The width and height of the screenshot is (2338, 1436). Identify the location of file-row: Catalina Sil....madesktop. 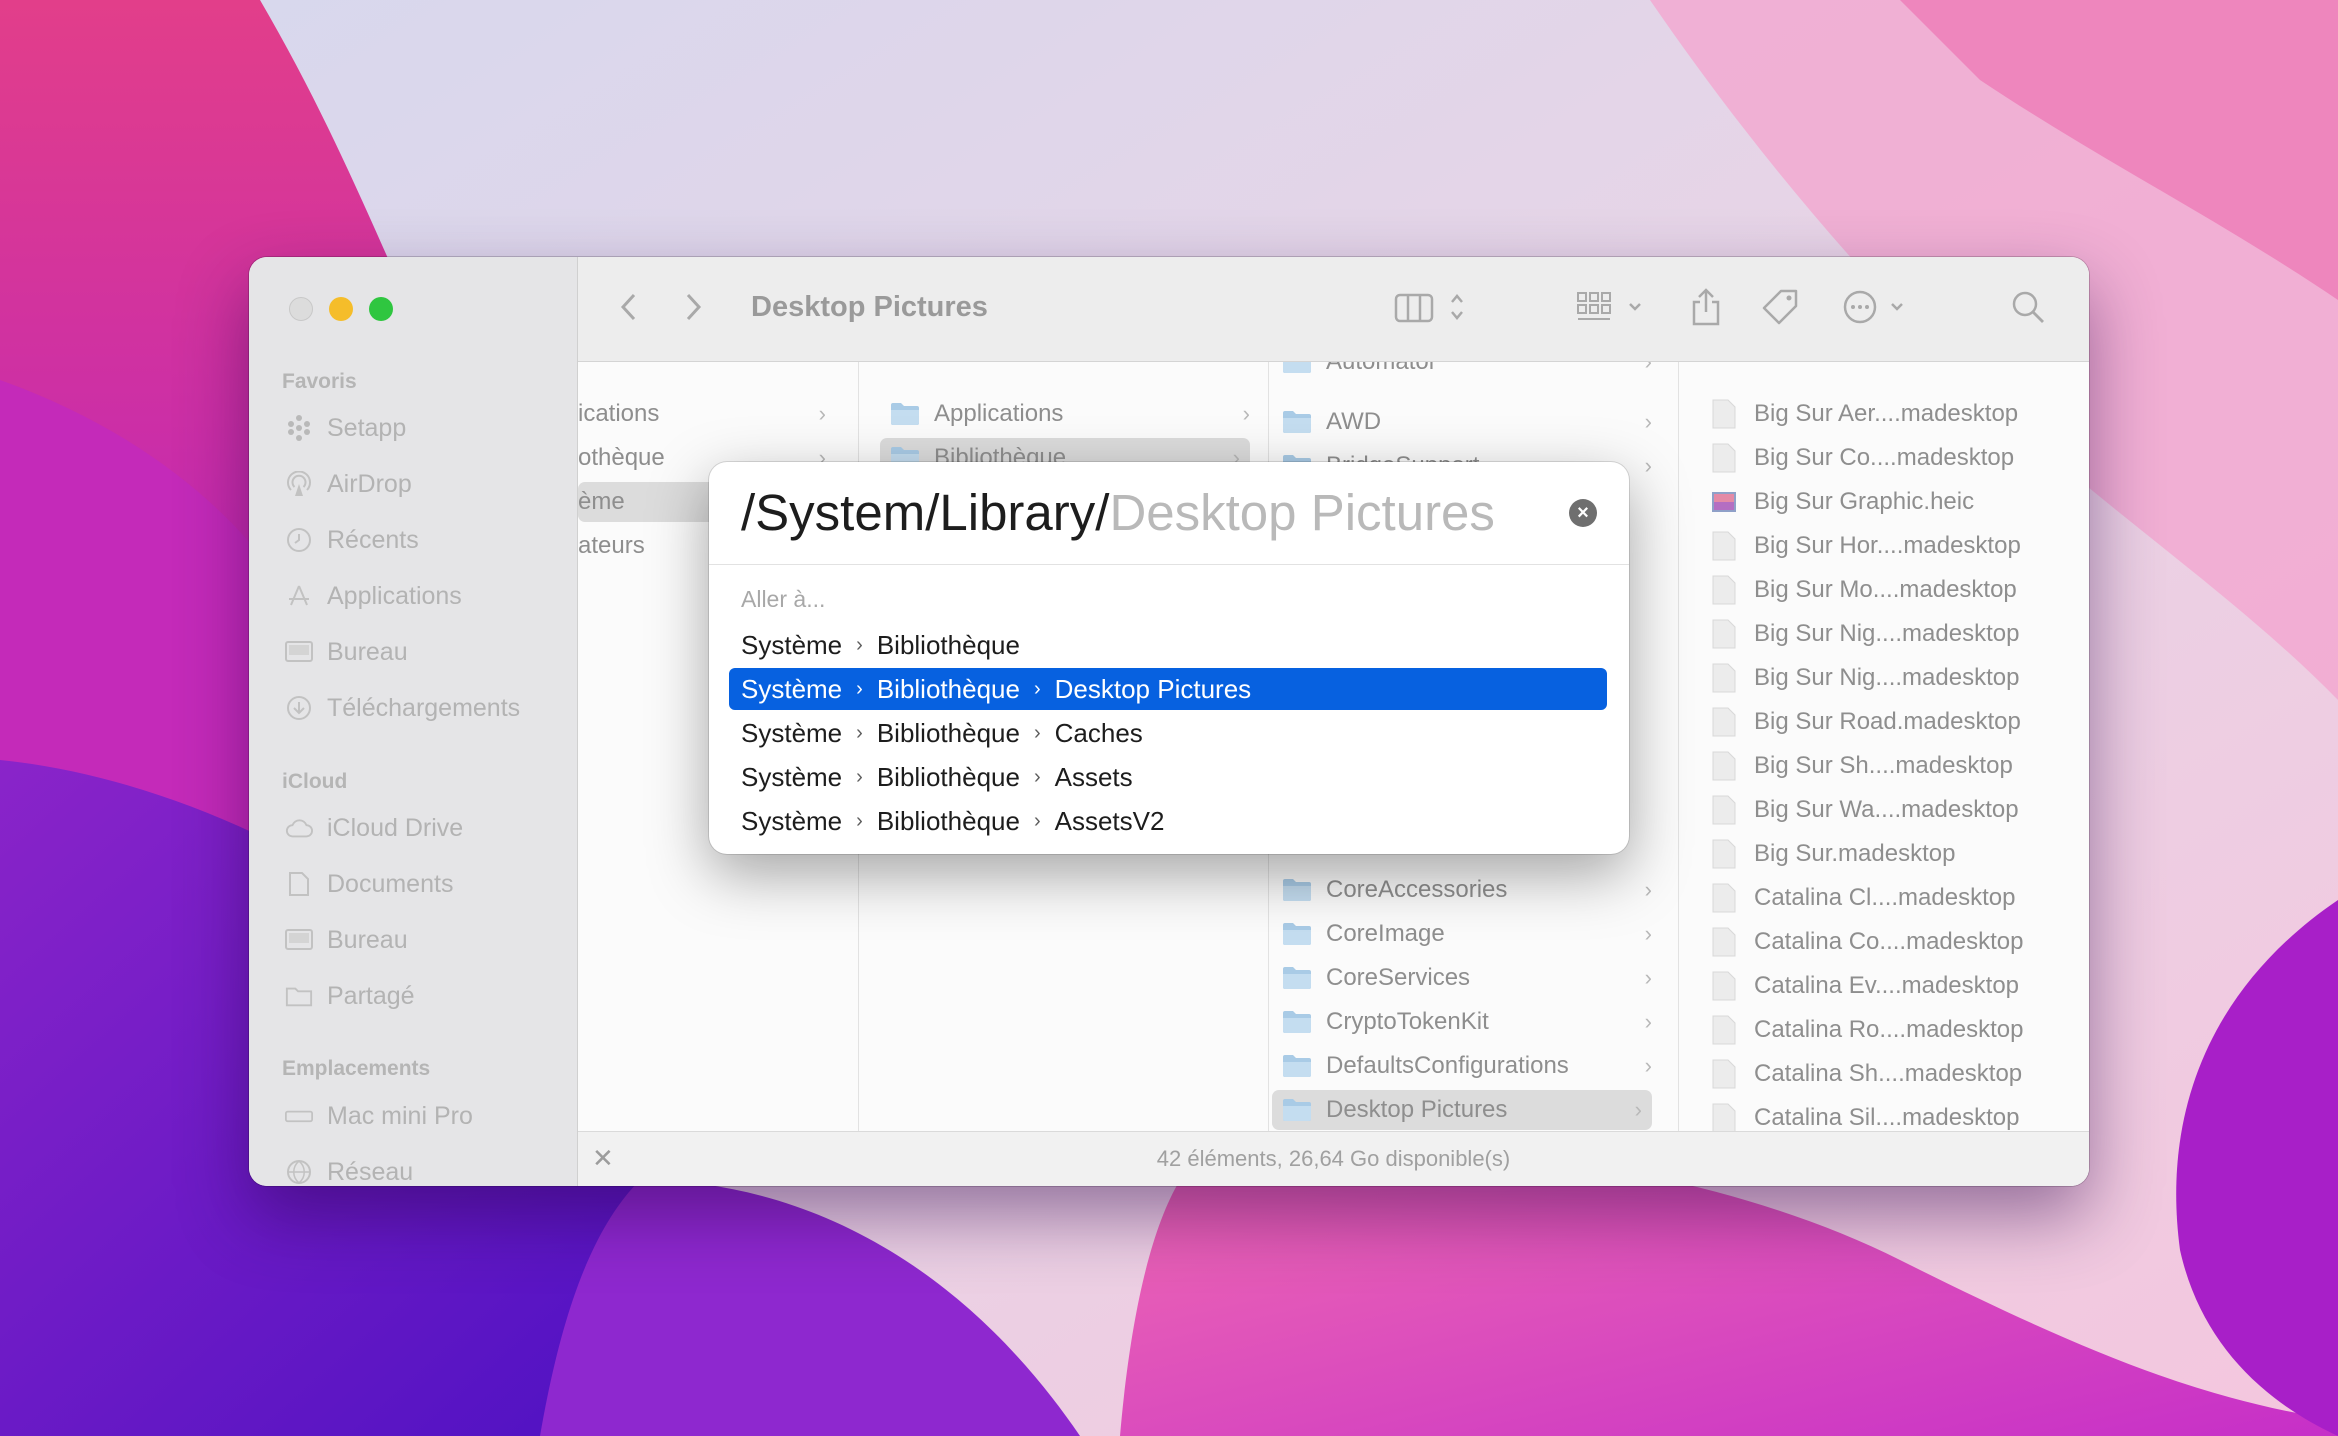
(1865, 1115).